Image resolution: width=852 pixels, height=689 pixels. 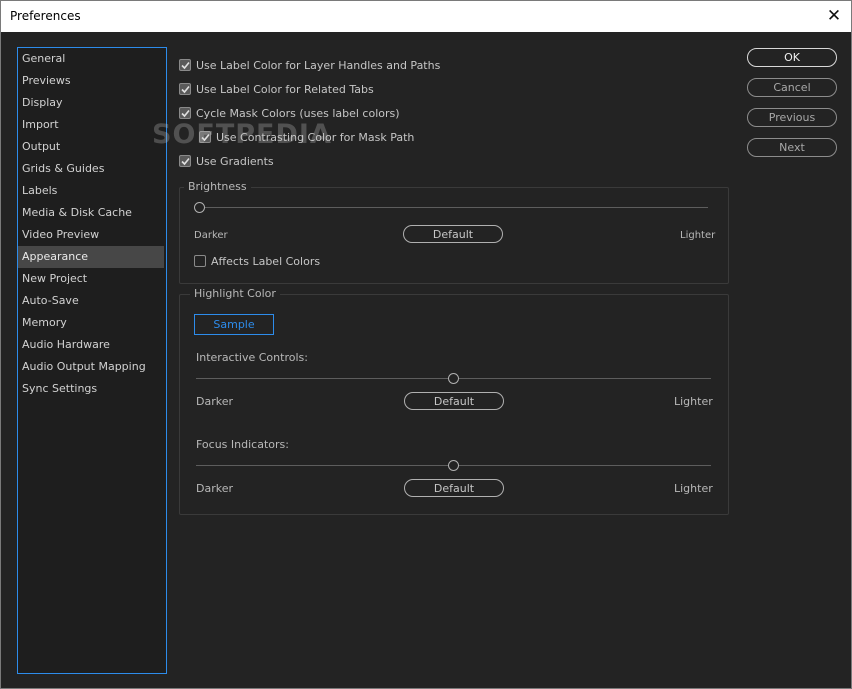 What do you see at coordinates (235, 293) in the screenshot?
I see `highlight-group-title: Highlight Color` at bounding box center [235, 293].